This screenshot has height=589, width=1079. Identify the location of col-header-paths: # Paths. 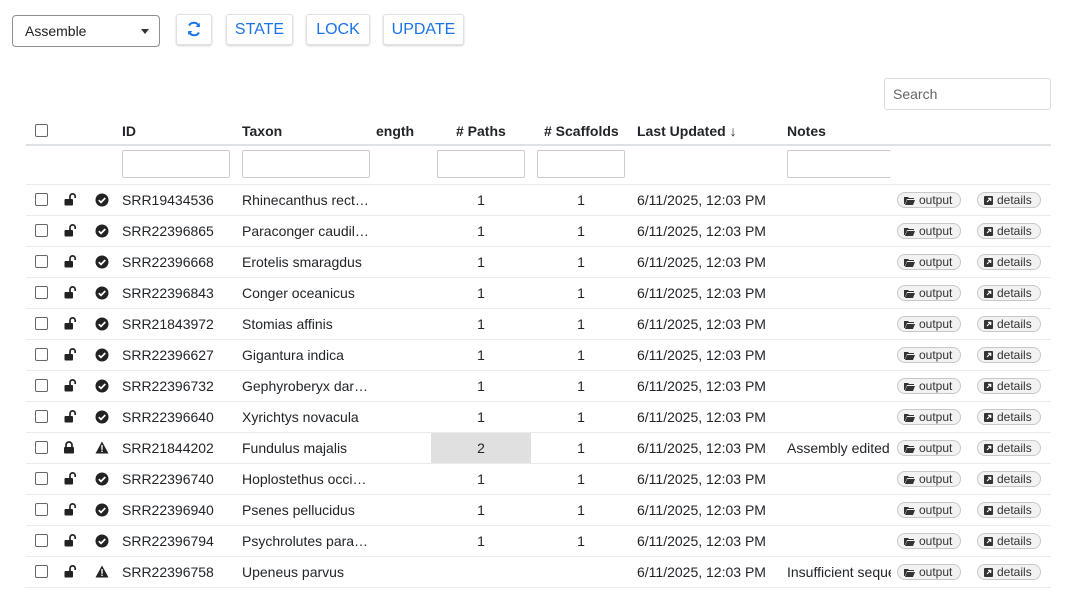
(481, 131).